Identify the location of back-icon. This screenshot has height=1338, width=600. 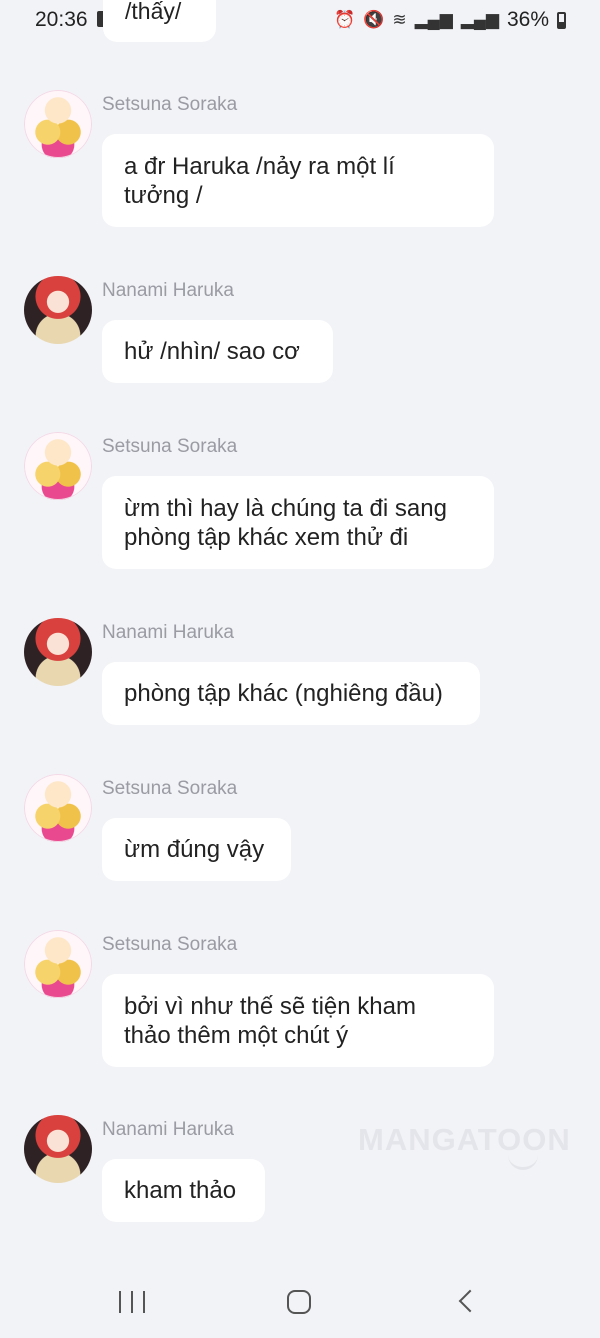
(470, 1301).